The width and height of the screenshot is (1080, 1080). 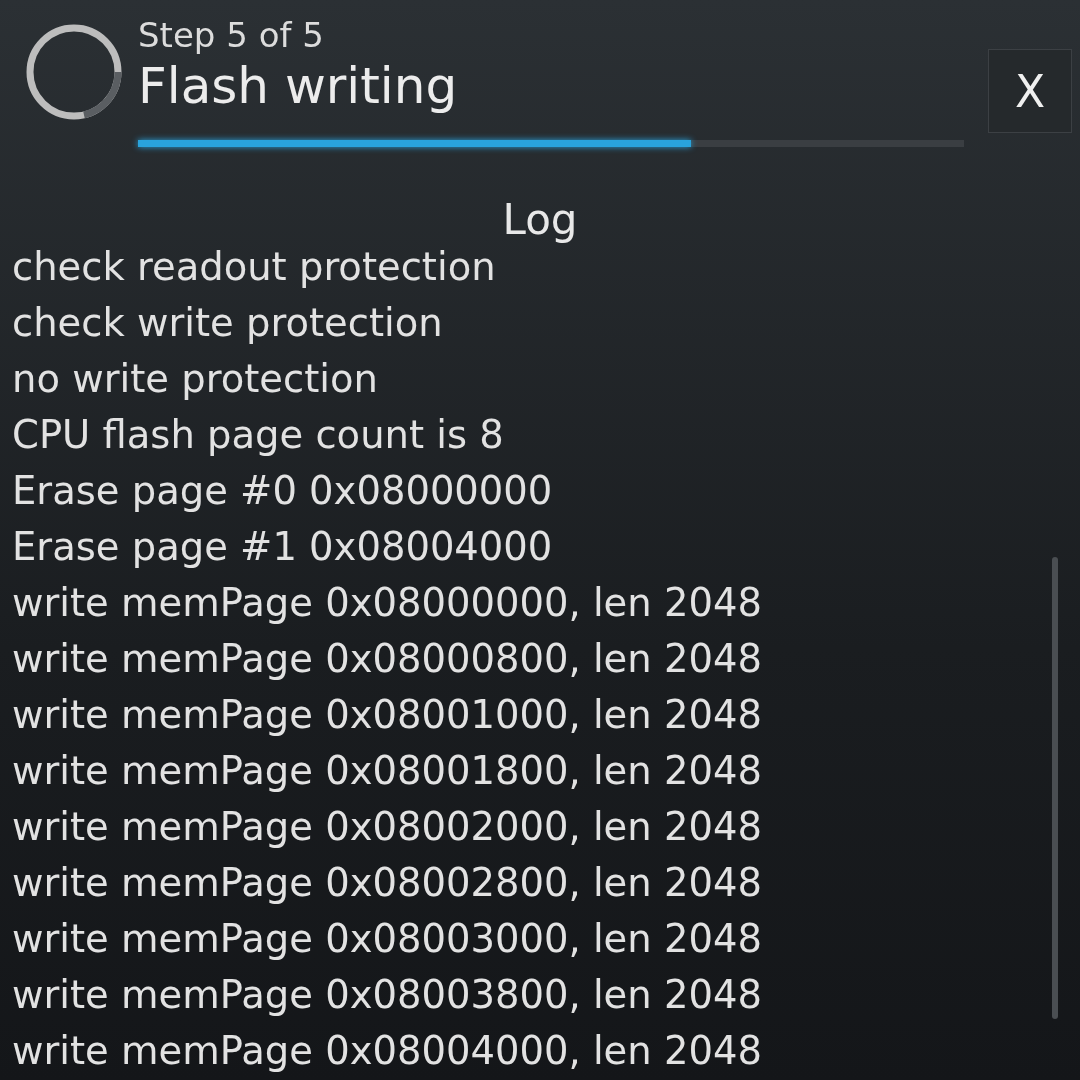 I want to click on spinner-icon, so click(x=74, y=72).